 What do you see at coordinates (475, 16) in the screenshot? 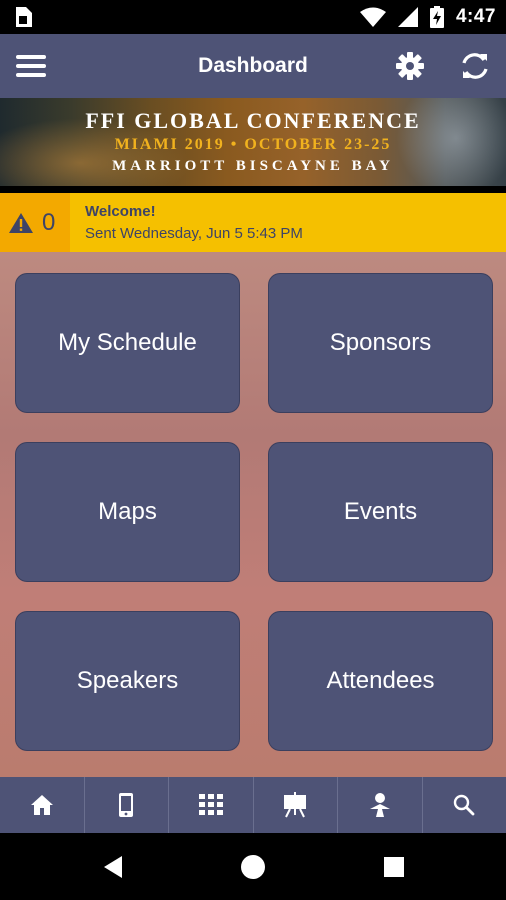
I see `clock: 4:47` at bounding box center [475, 16].